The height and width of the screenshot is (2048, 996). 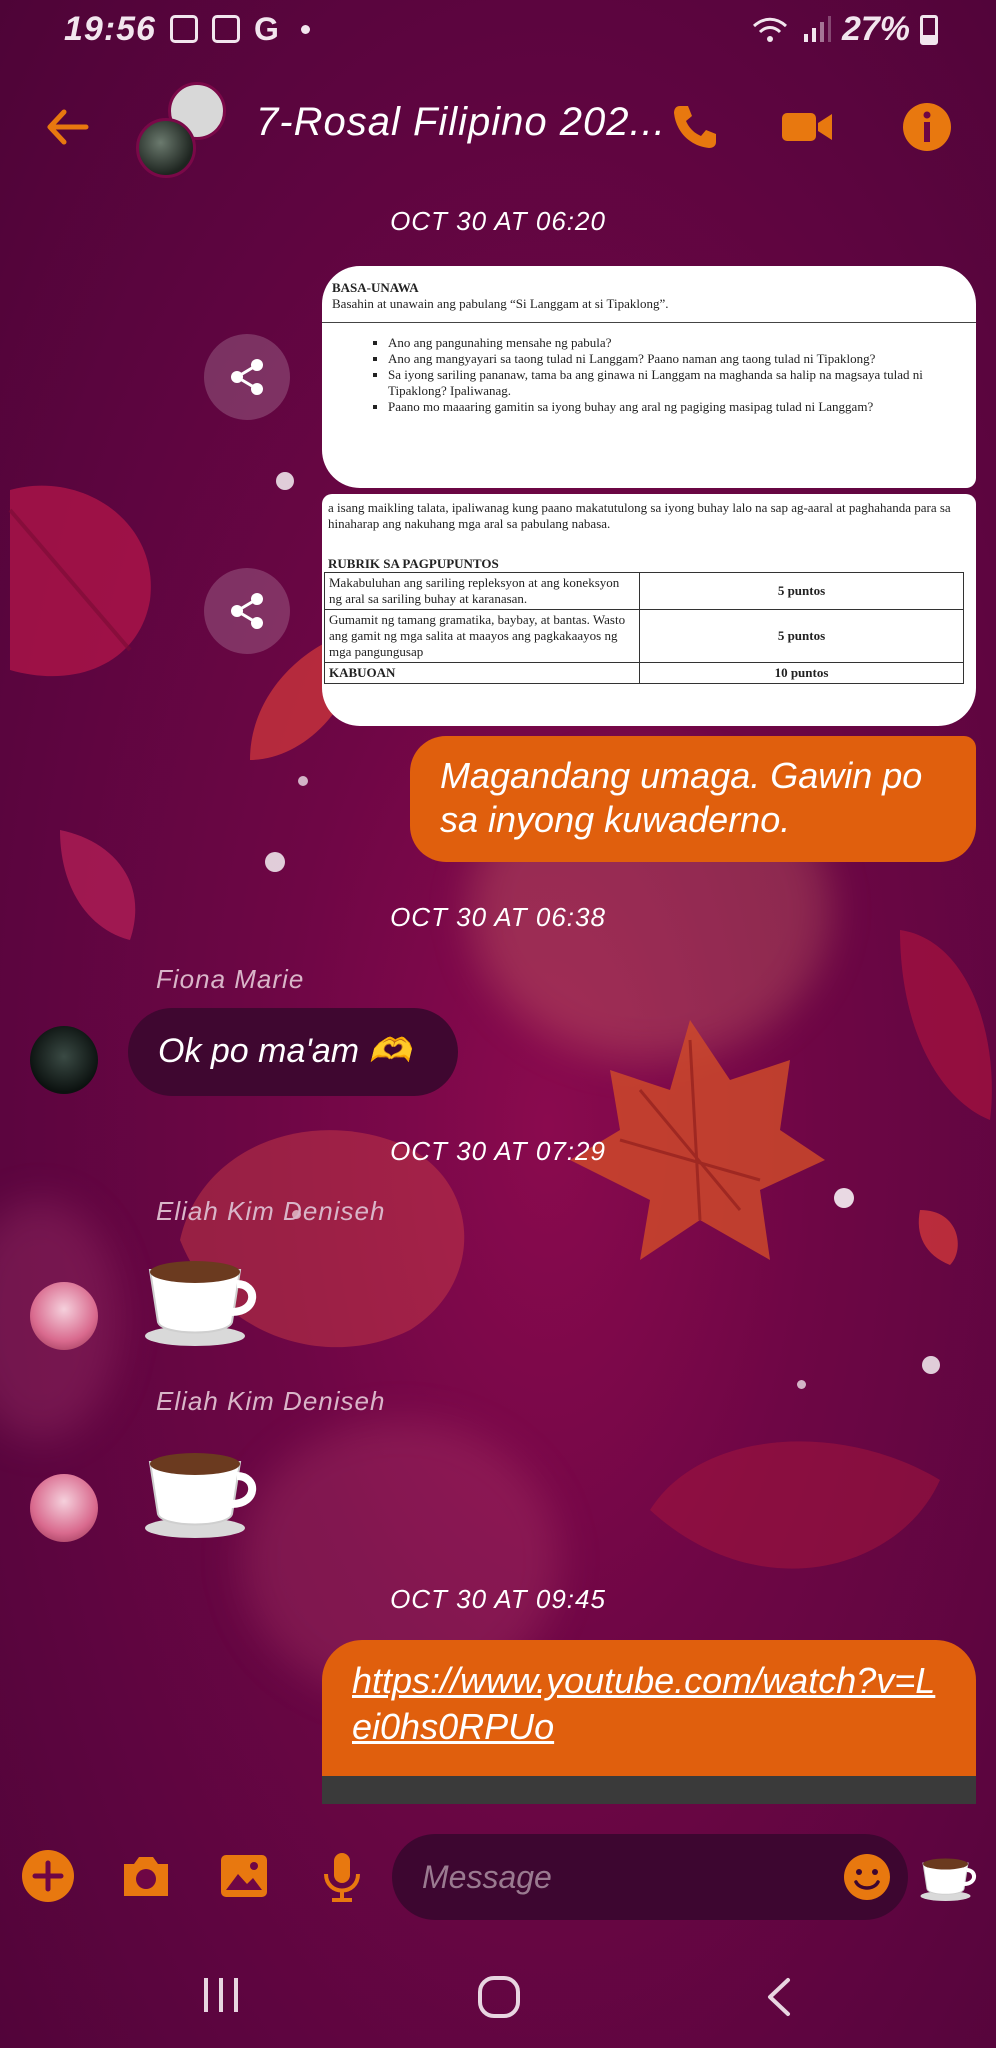 What do you see at coordinates (649, 1790) in the screenshot?
I see `link-preview-strip` at bounding box center [649, 1790].